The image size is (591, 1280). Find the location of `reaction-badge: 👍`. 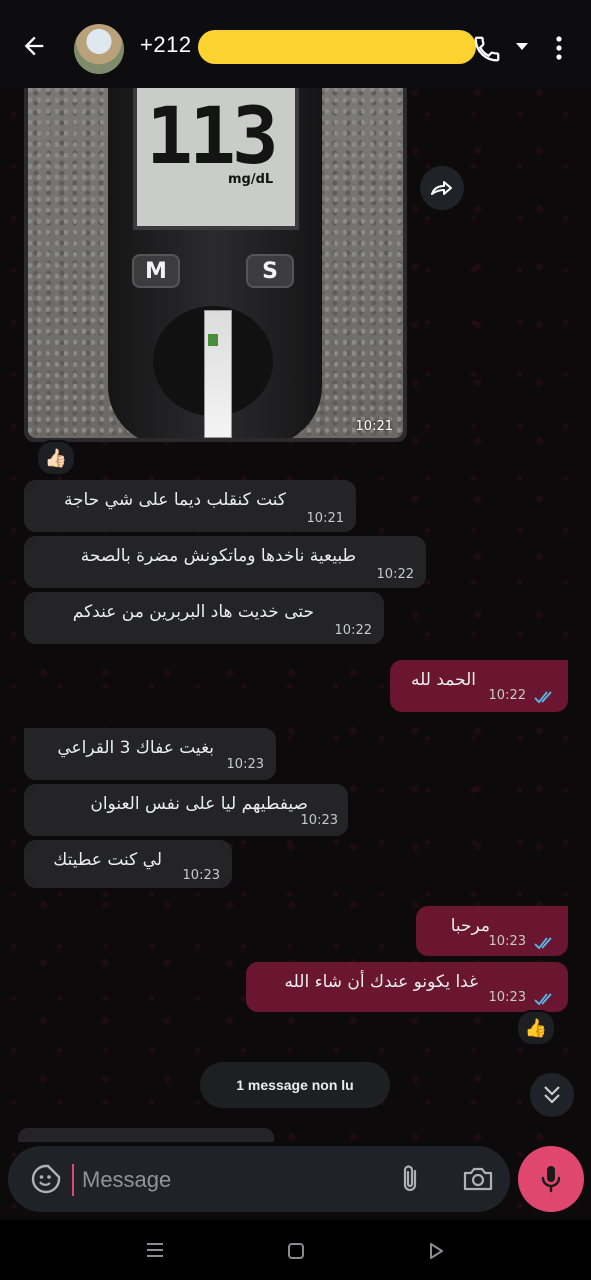

reaction-badge: 👍 is located at coordinates (536, 1028).